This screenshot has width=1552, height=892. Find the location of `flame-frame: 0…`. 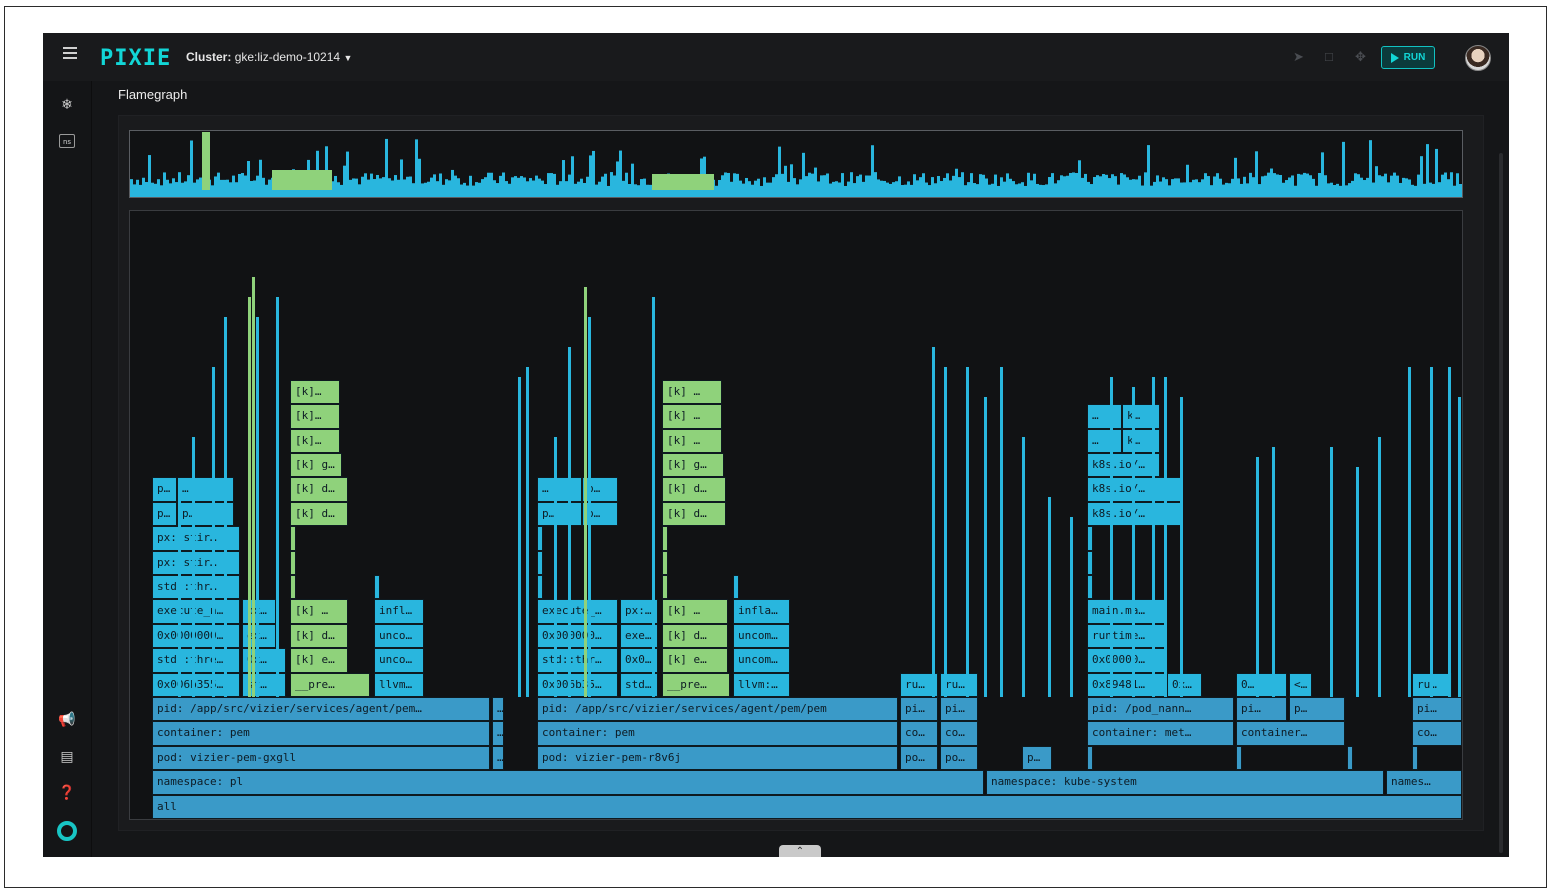

flame-frame: 0… is located at coordinates (1261, 684).